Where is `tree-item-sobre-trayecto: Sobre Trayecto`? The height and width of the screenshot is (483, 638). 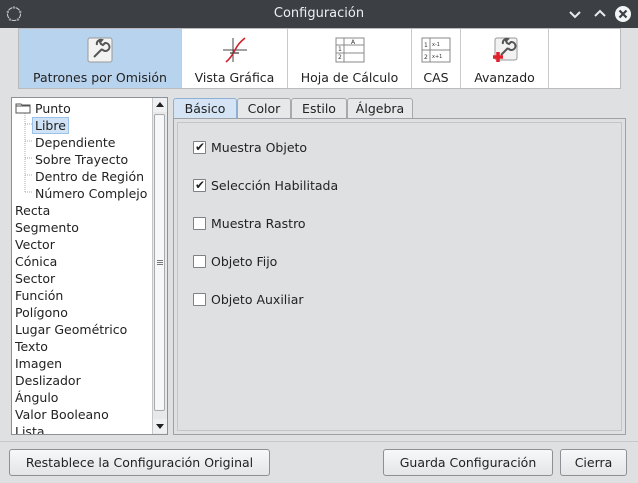 tree-item-sobre-trayecto: Sobre Trayecto is located at coordinates (81, 159).